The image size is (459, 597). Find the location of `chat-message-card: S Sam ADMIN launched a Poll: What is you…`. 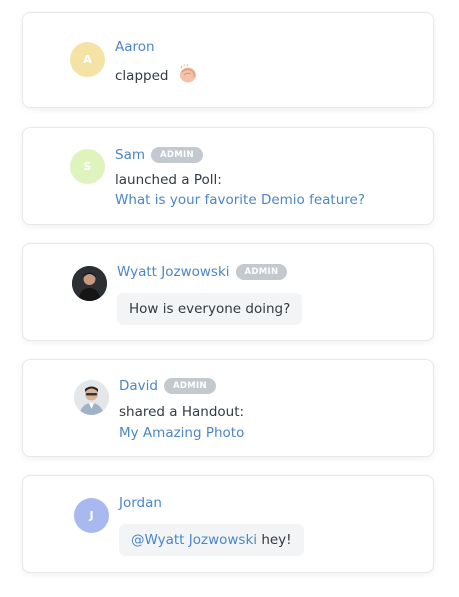

chat-message-card: S Sam ADMIN launched a Poll: What is you… is located at coordinates (228, 176).